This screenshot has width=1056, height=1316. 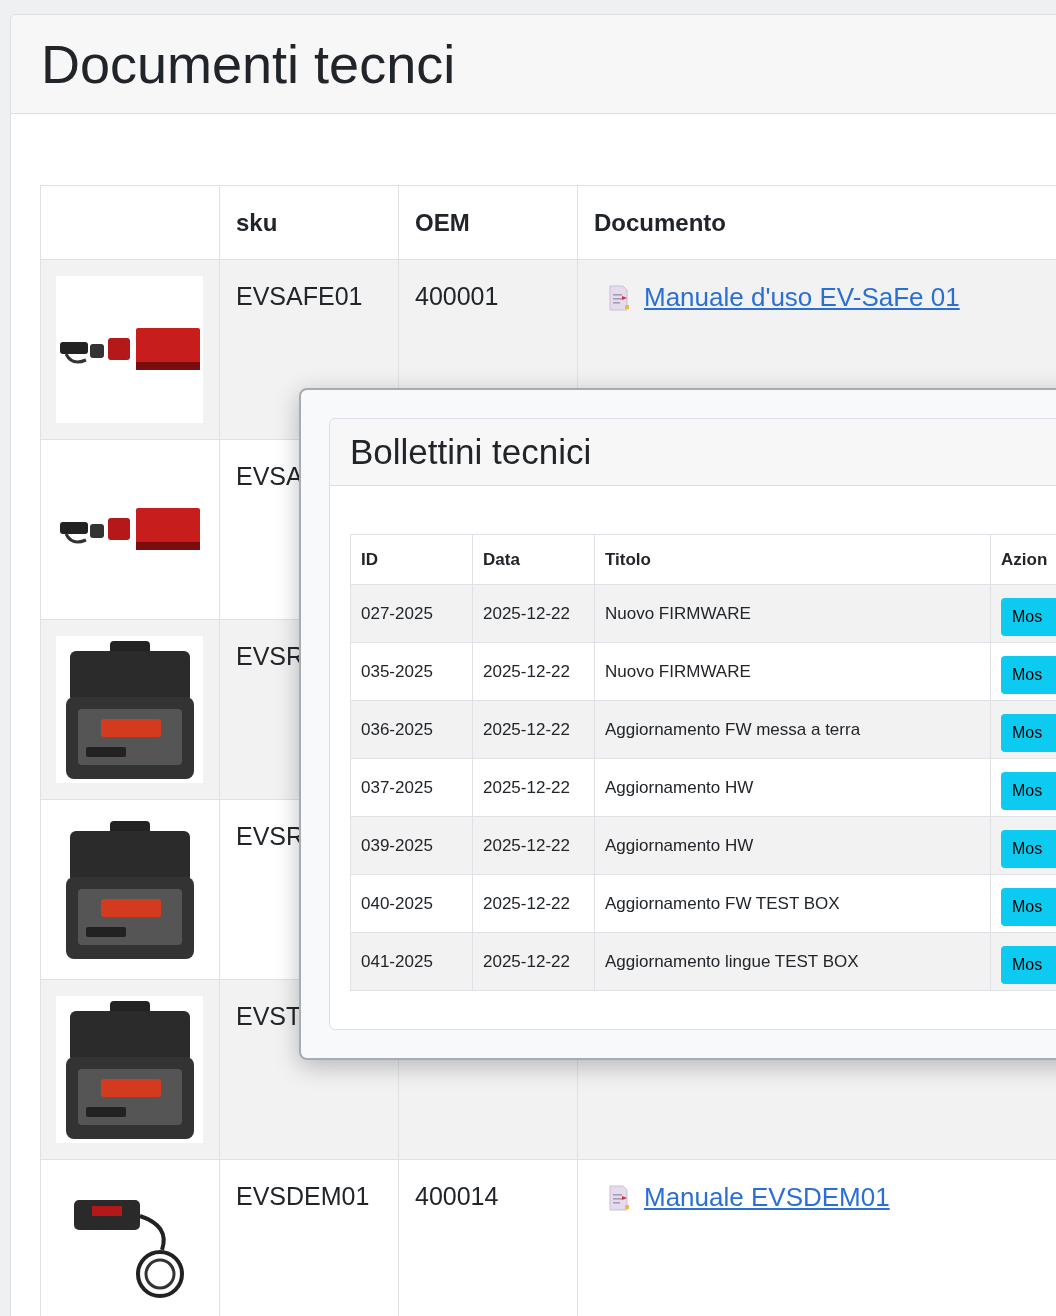 I want to click on title-cell: Aggiornamento FW TEST BOX, so click(x=792, y=903).